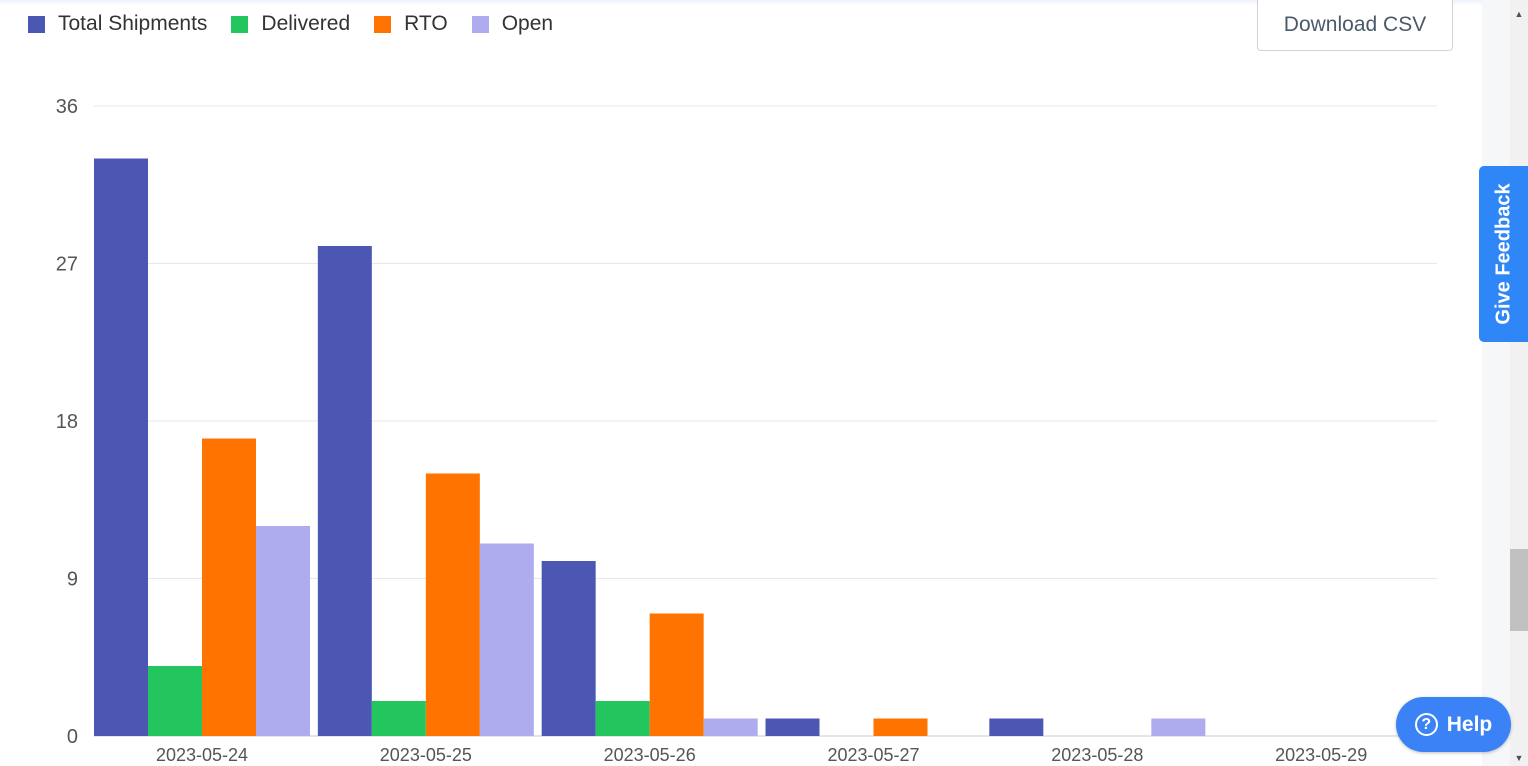 The image size is (1528, 766). What do you see at coordinates (1519, 383) in the screenshot?
I see `vertical-scrollbar: ▲ ▼` at bounding box center [1519, 383].